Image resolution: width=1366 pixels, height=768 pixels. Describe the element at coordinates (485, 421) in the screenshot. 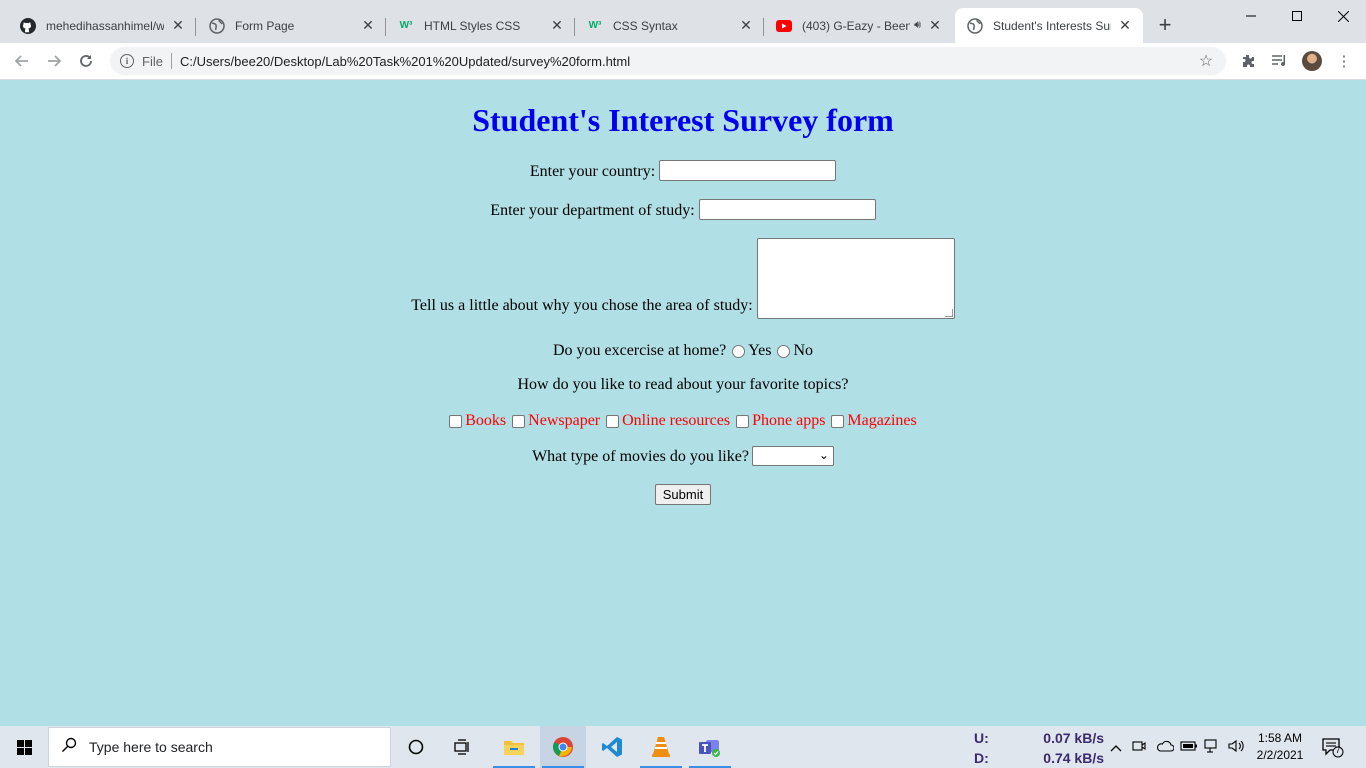

I see `books-label: Books` at that location.